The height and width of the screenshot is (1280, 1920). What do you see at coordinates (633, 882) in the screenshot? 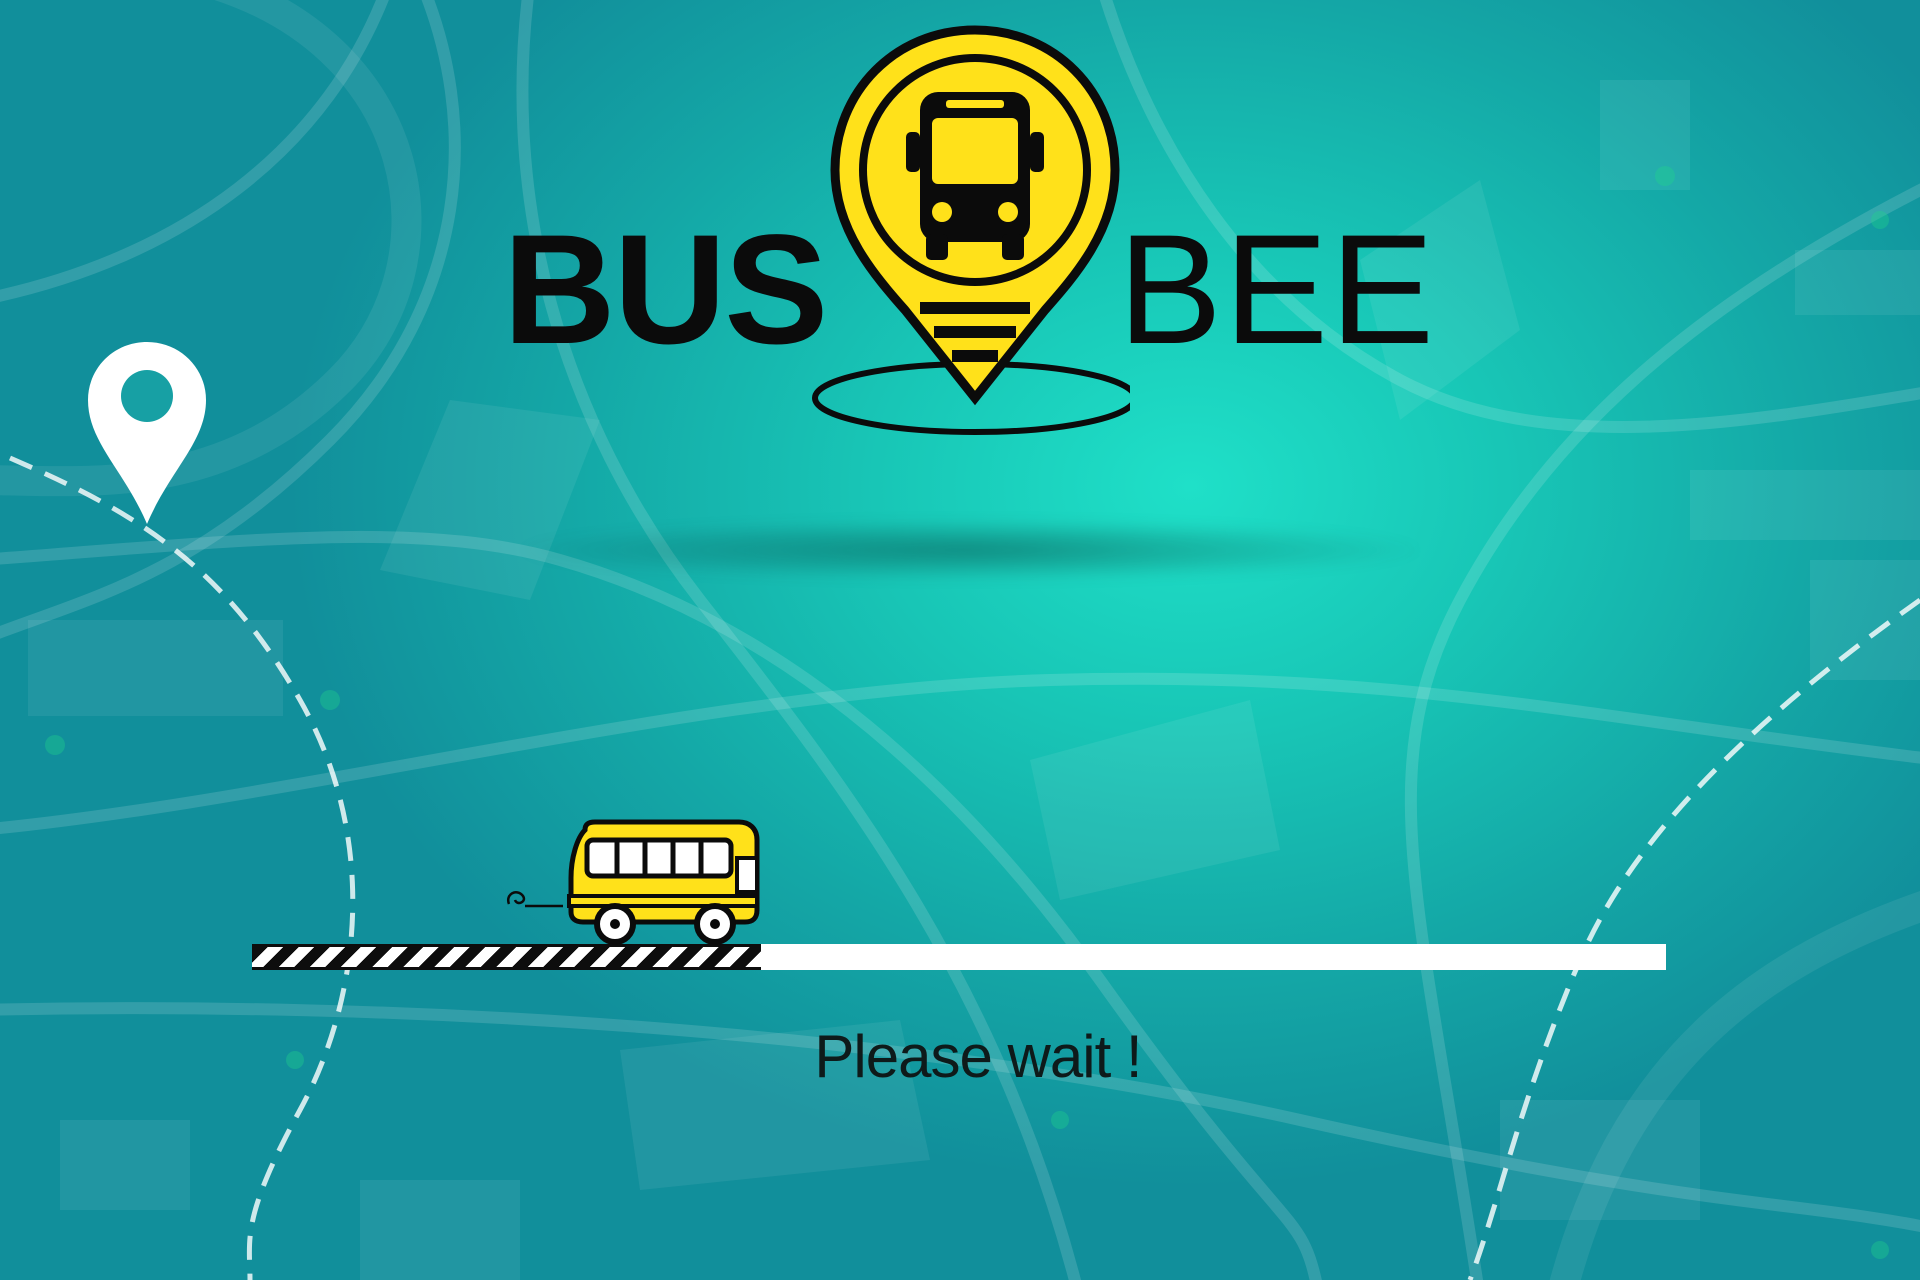
I see `school-bus-icon` at bounding box center [633, 882].